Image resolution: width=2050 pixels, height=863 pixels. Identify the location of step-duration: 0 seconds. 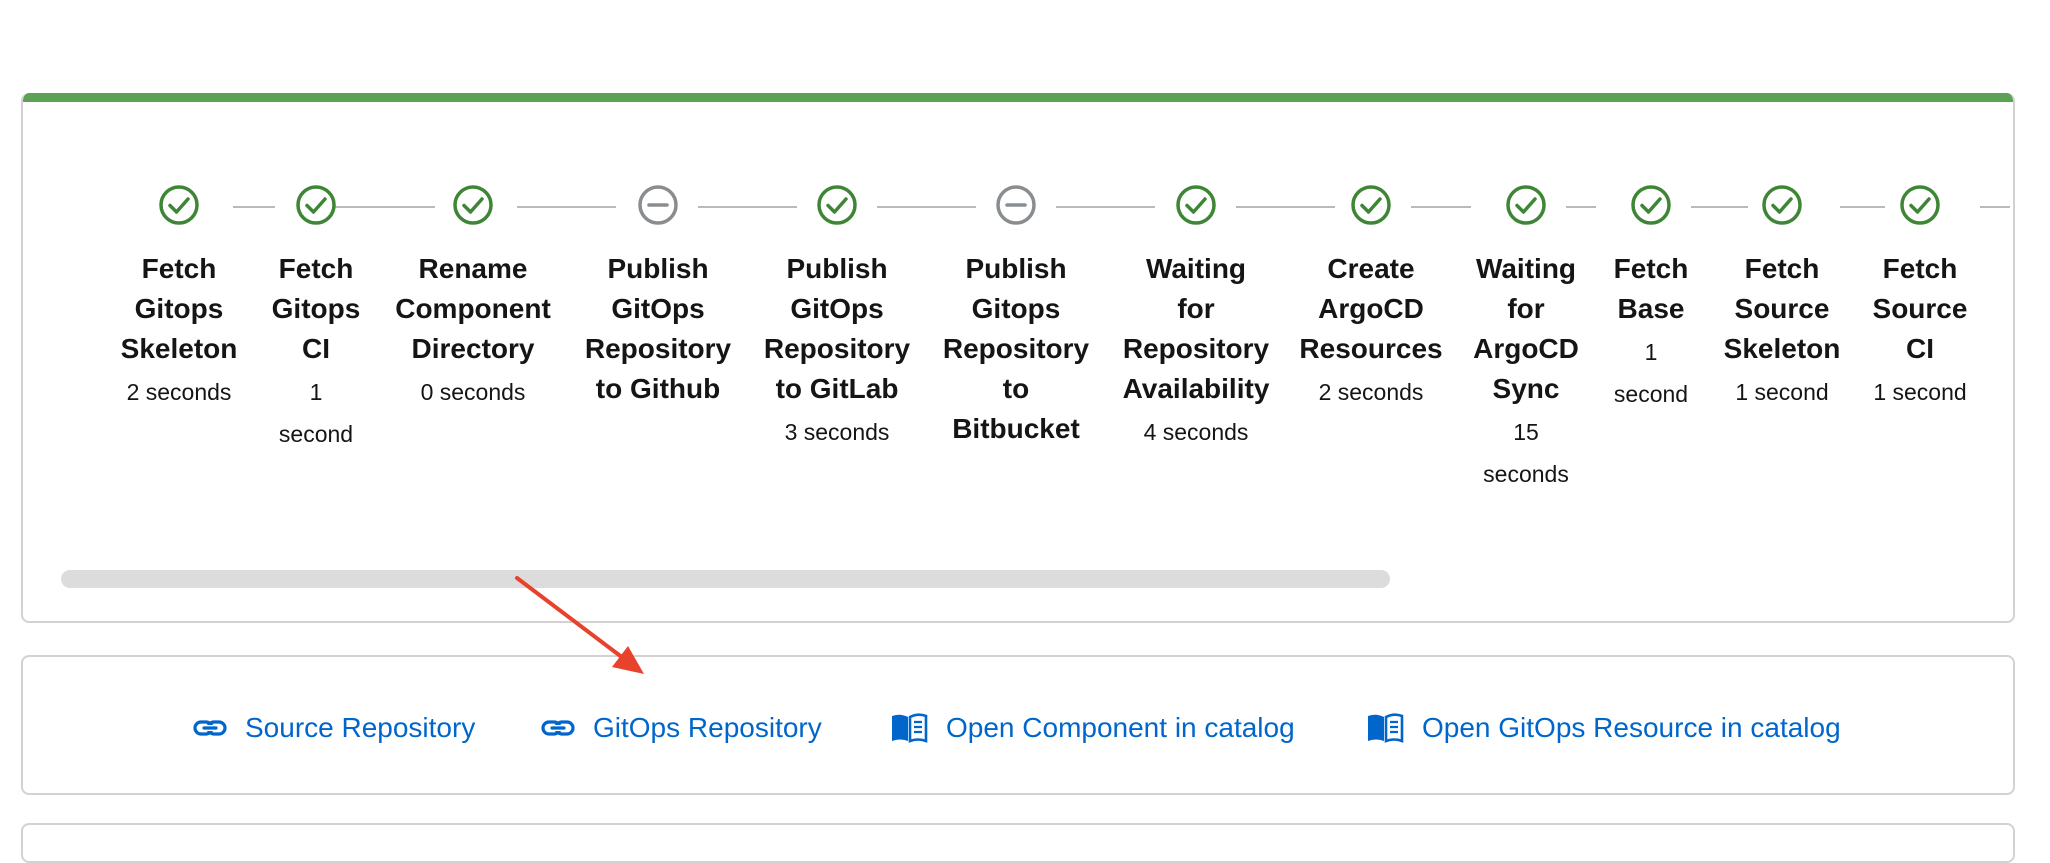
(473, 392).